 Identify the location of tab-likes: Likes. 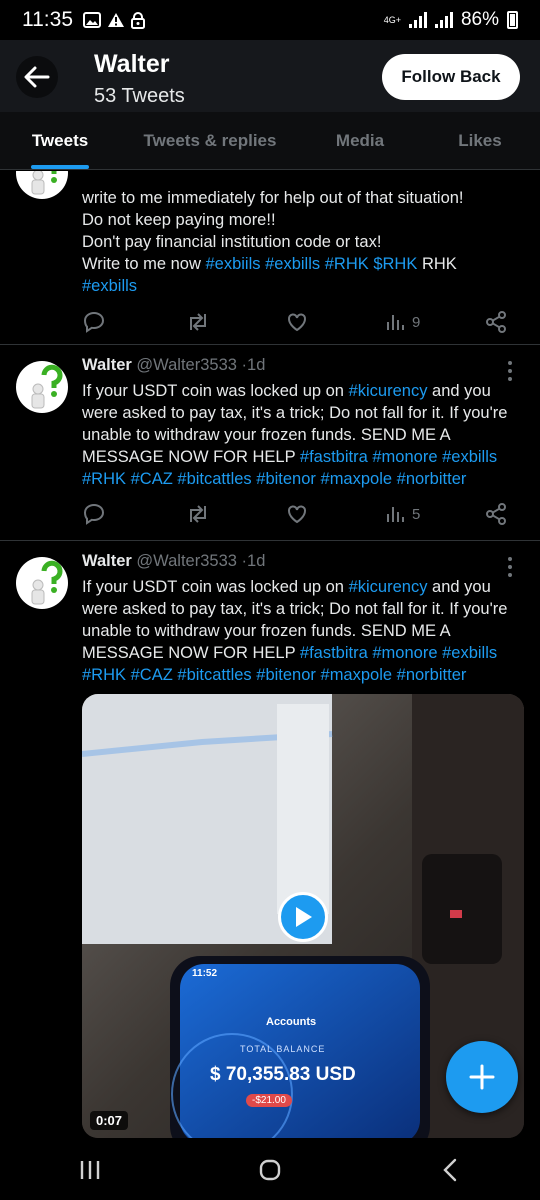
(480, 140).